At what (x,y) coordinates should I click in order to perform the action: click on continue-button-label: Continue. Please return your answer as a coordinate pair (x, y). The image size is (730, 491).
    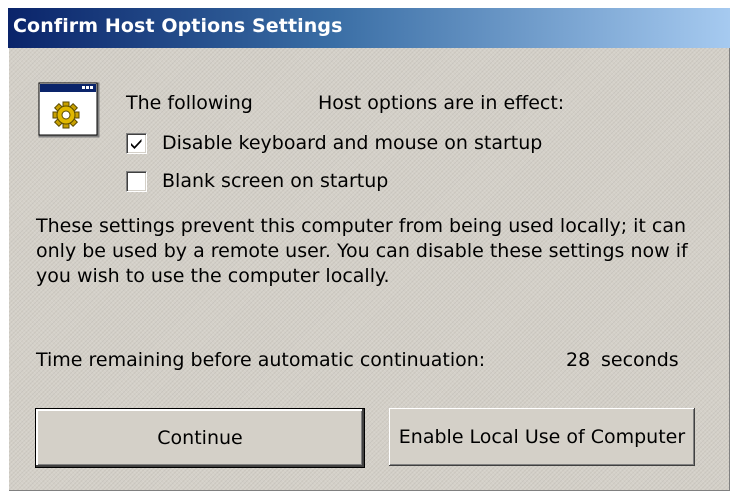
    Looking at the image, I should click on (200, 438).